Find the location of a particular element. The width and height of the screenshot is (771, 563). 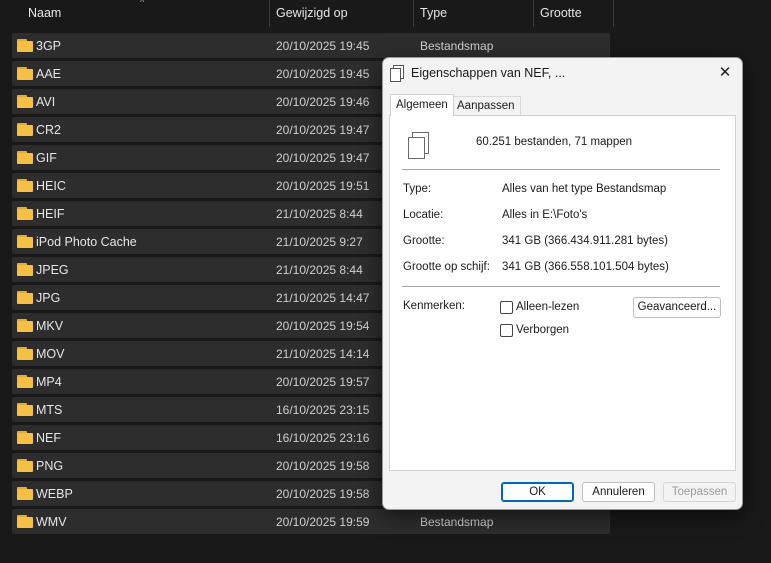

item-modified: 16/10/2025 23:16 is located at coordinates (323, 438).